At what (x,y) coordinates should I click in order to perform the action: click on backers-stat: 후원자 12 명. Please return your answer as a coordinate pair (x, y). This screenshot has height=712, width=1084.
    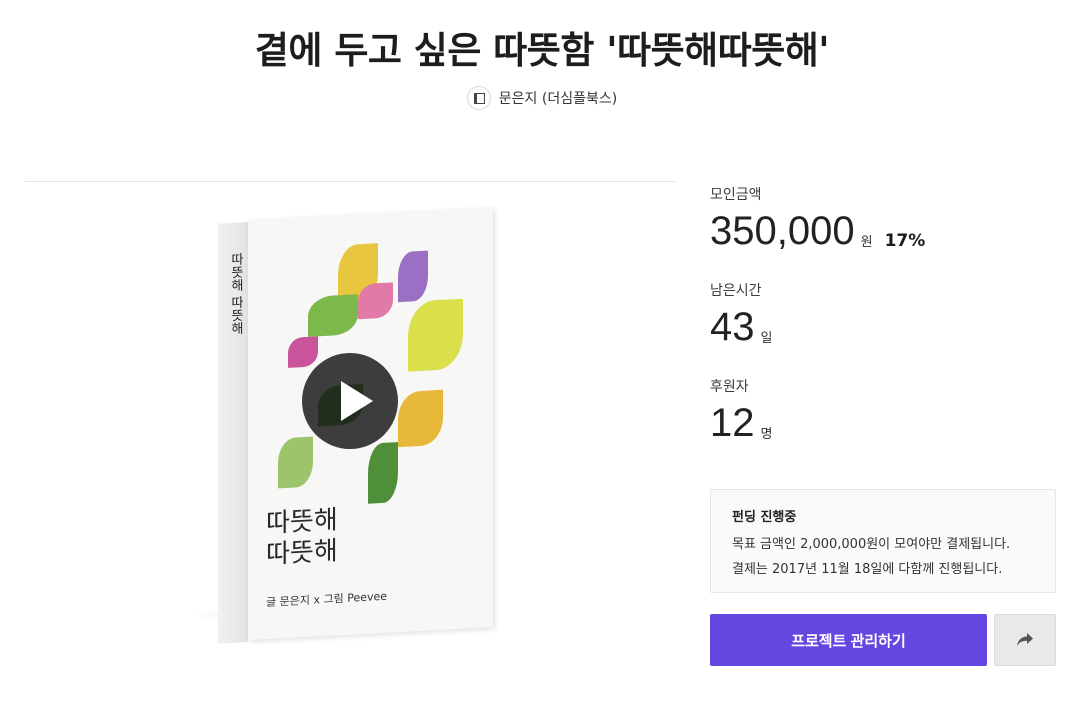
    Looking at the image, I should click on (883, 424).